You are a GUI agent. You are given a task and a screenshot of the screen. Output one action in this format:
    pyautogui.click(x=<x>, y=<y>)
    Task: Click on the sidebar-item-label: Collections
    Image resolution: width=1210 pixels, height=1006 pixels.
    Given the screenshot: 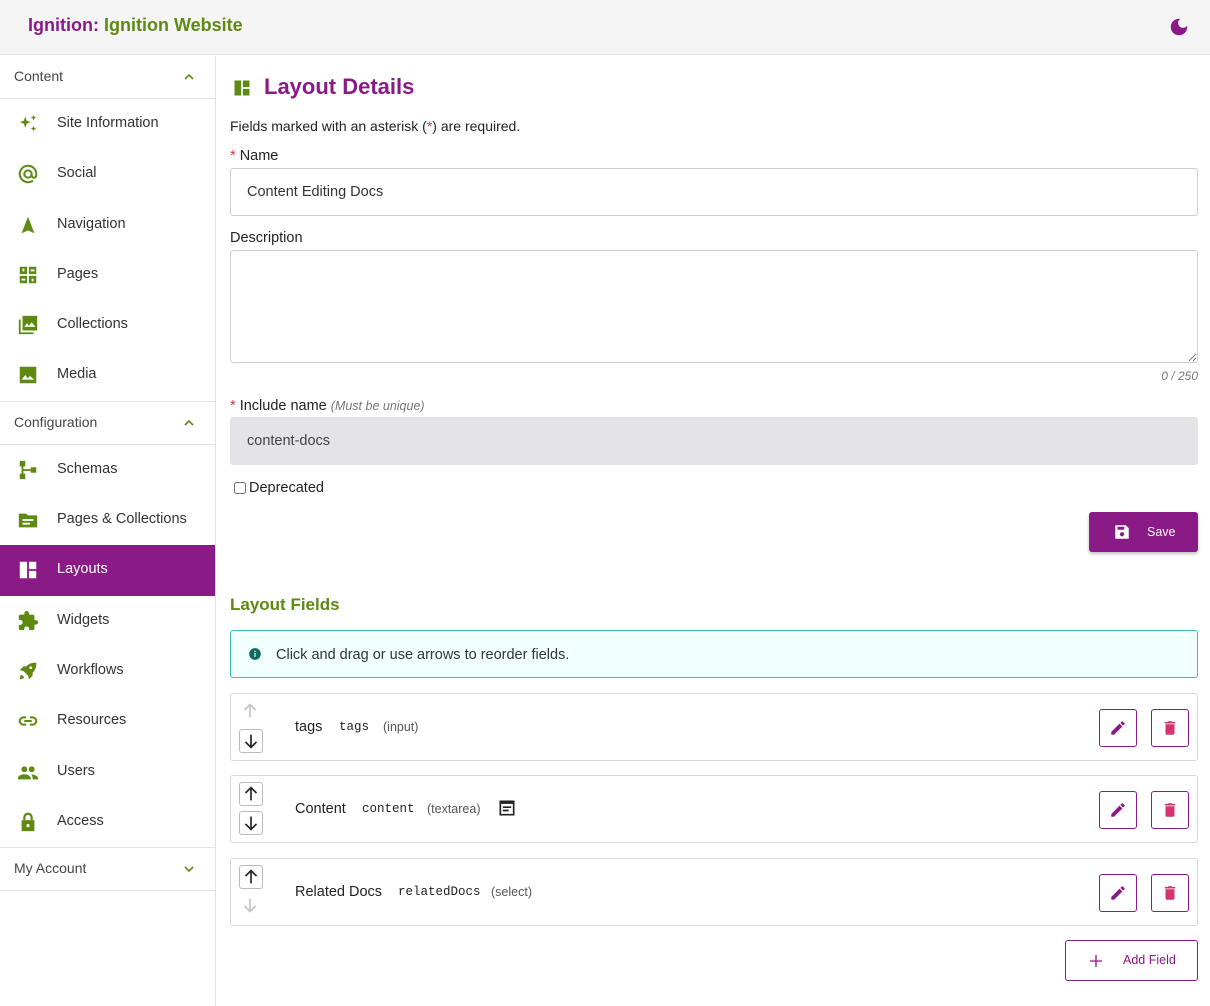 What is the action you would take?
    pyautogui.click(x=92, y=324)
    